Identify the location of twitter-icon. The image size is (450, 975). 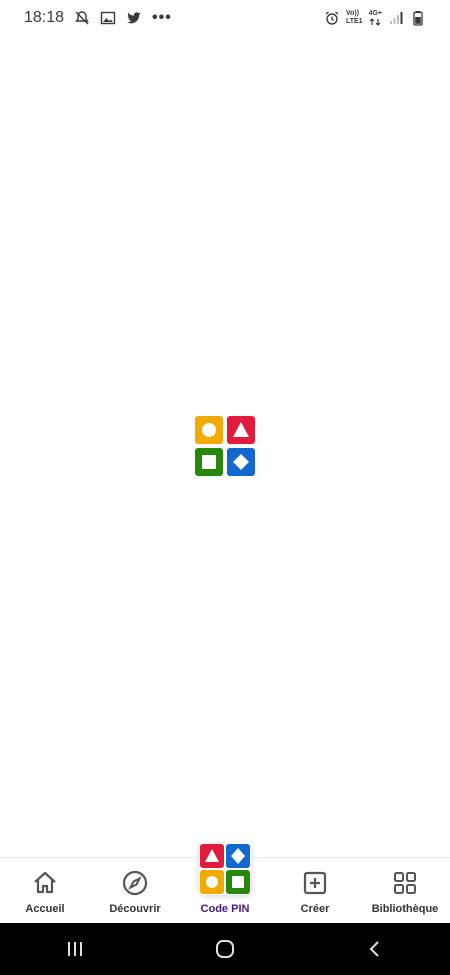
(134, 18).